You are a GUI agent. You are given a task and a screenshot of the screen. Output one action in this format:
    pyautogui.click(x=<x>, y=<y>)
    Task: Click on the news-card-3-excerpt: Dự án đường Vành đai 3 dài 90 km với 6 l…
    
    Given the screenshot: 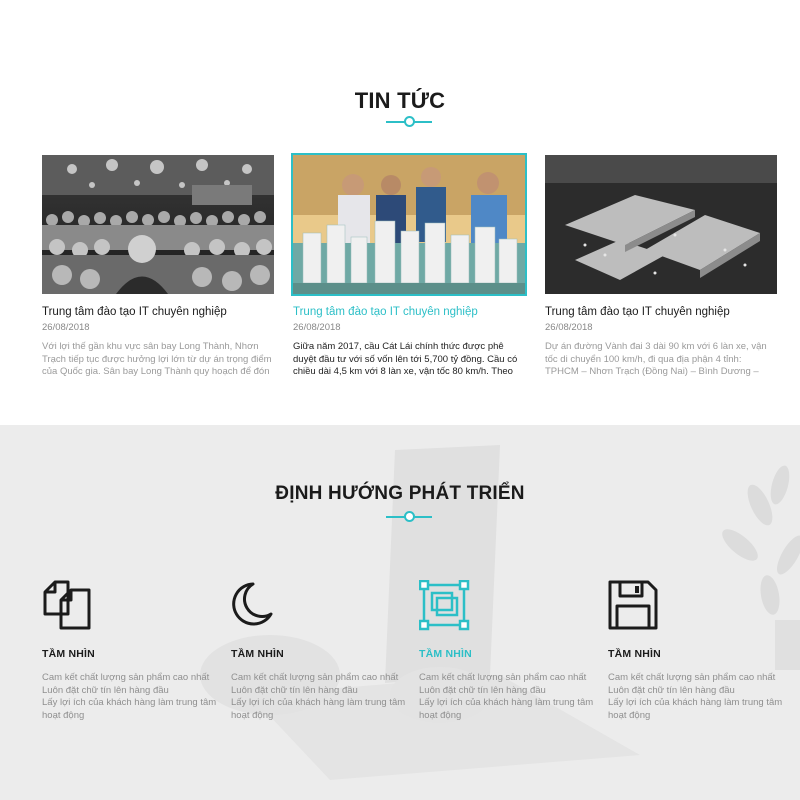 What is the action you would take?
    pyautogui.click(x=656, y=360)
    